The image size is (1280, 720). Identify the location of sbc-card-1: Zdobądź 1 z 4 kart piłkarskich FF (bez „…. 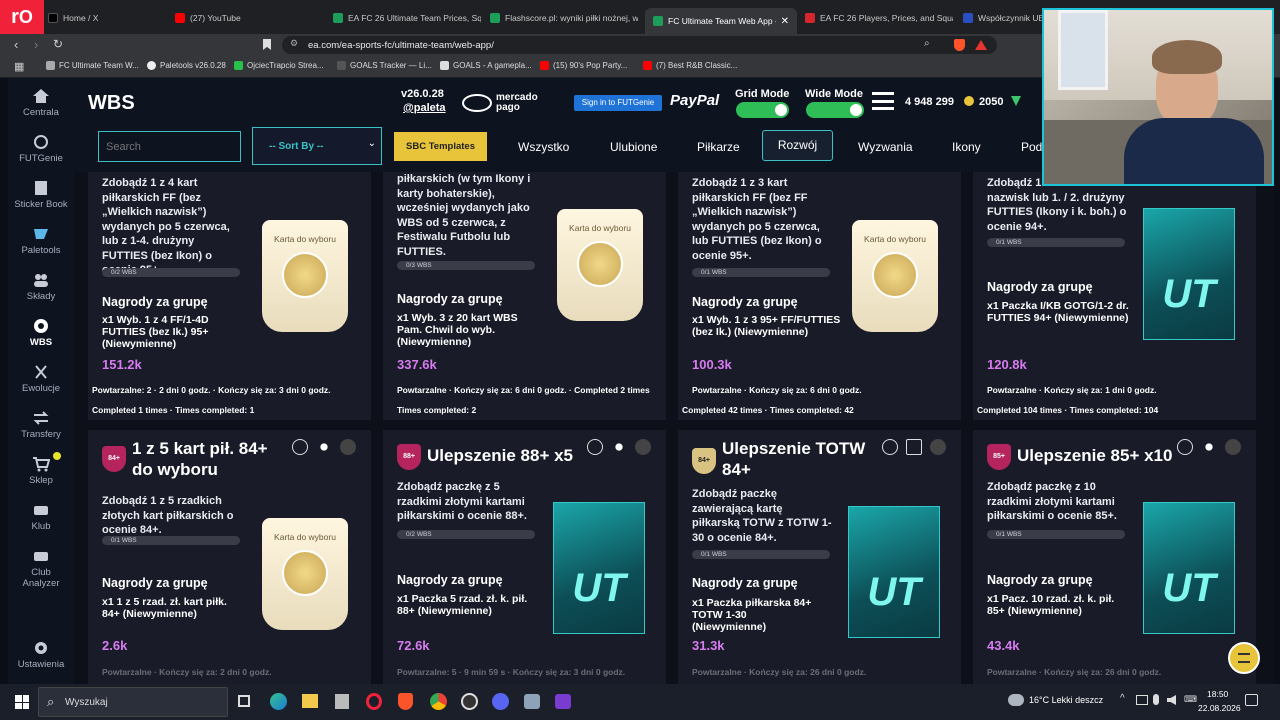
(229, 296).